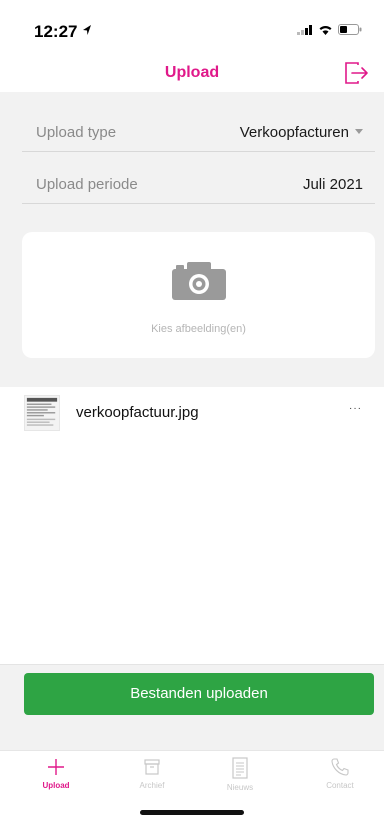  What do you see at coordinates (359, 131) in the screenshot?
I see `chevron-down-icon` at bounding box center [359, 131].